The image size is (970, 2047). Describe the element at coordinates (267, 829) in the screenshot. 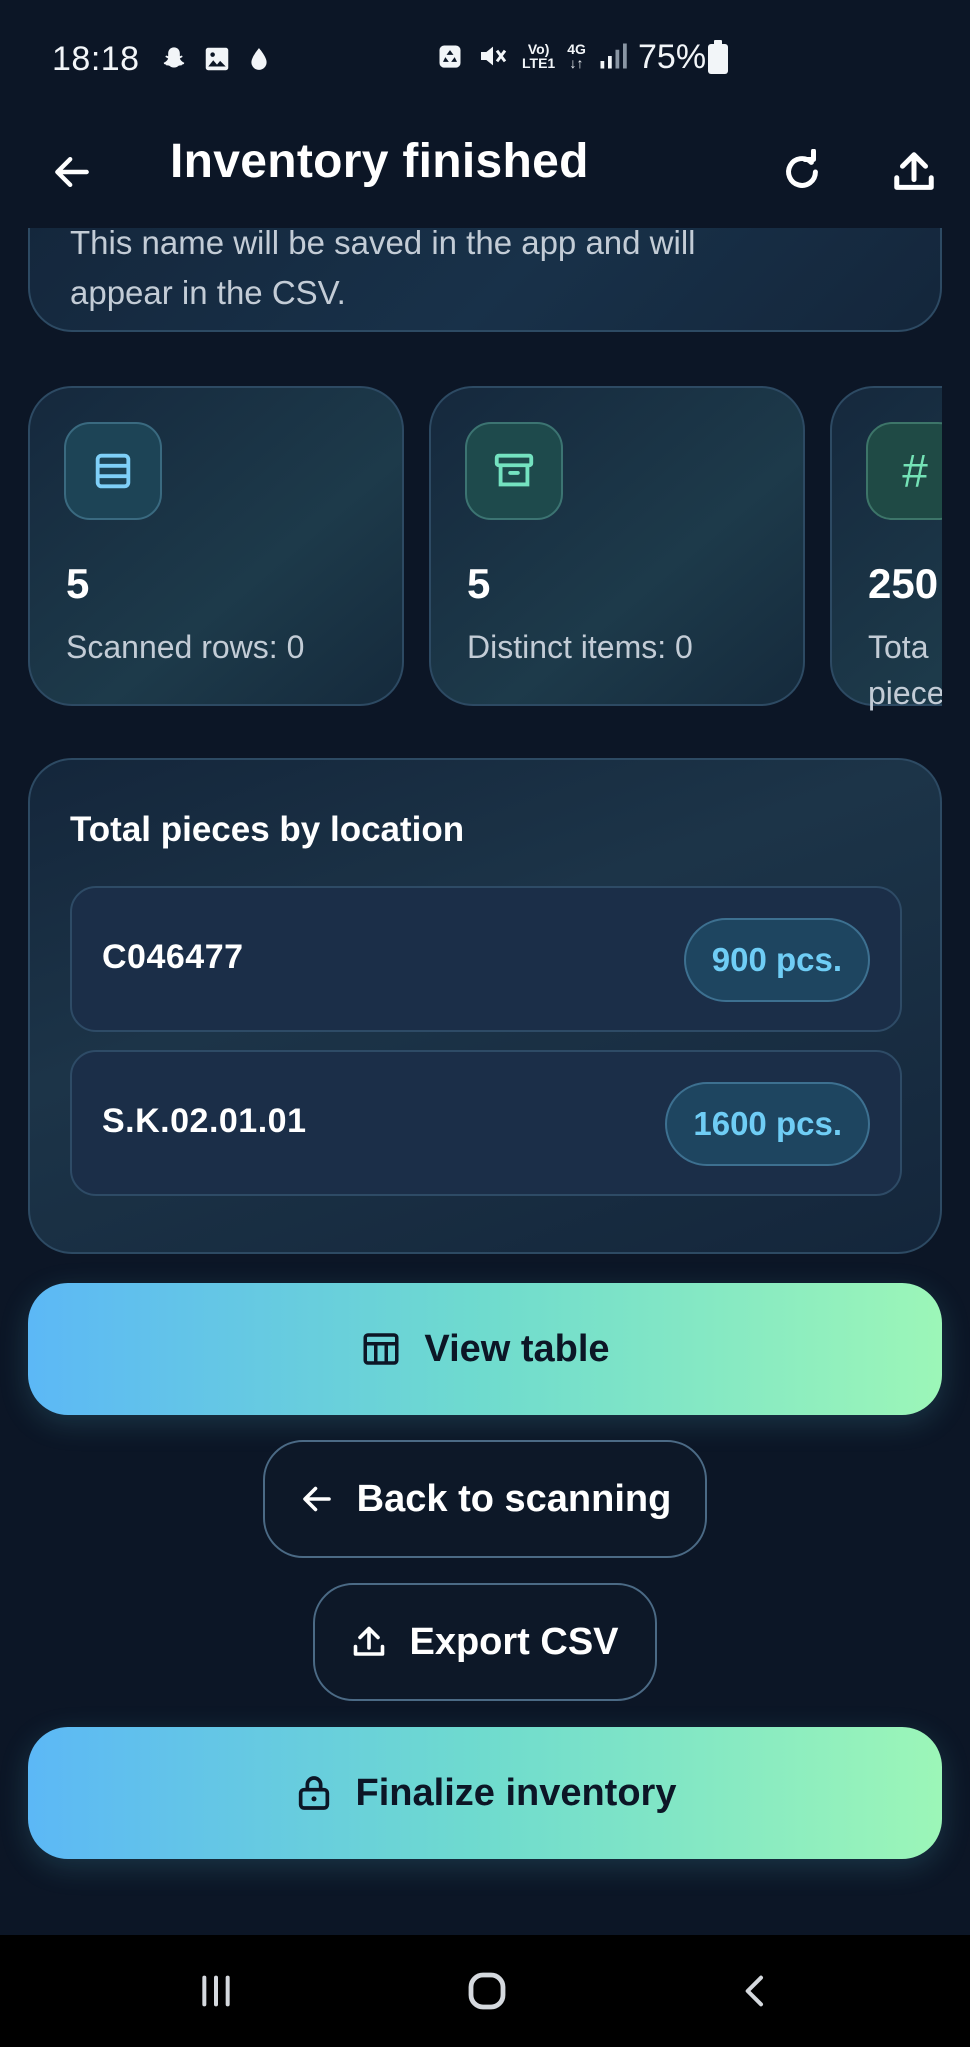

I see `location-card-title: Total pieces by location` at that location.